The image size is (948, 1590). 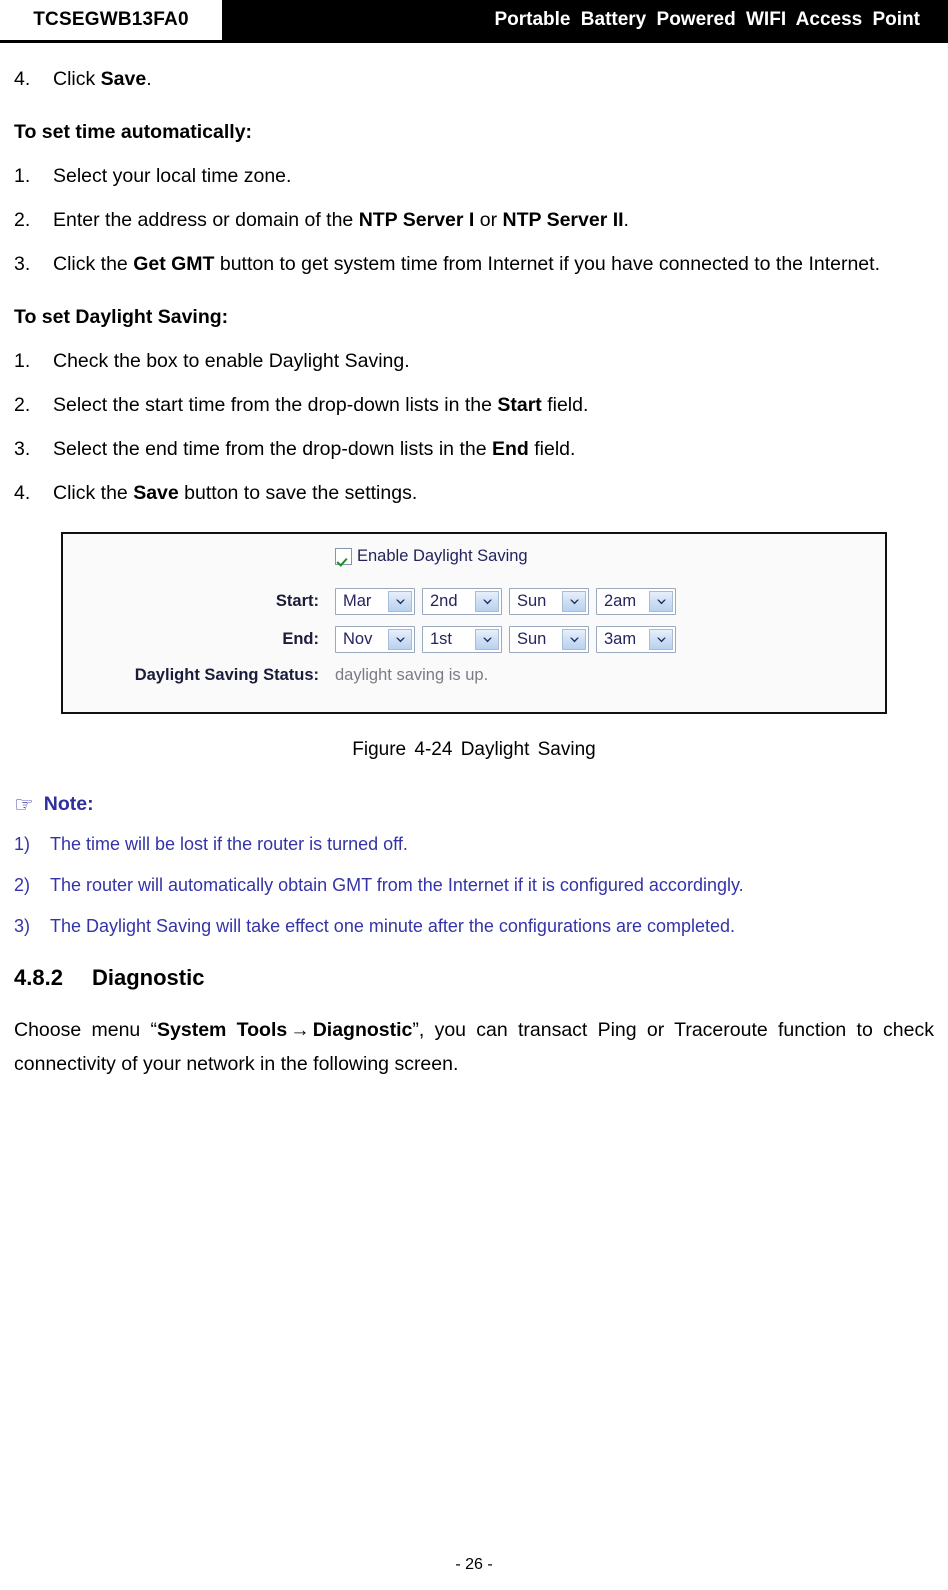 I want to click on enable-daylight-saving-checkbox, so click(x=343, y=556).